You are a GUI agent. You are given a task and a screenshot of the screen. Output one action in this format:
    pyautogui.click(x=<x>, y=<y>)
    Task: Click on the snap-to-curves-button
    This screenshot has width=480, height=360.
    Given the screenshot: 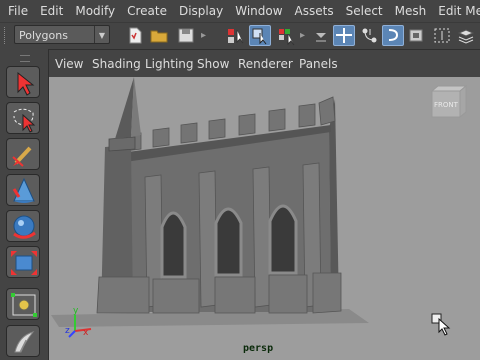 What is the action you would take?
    pyautogui.click(x=370, y=35)
    